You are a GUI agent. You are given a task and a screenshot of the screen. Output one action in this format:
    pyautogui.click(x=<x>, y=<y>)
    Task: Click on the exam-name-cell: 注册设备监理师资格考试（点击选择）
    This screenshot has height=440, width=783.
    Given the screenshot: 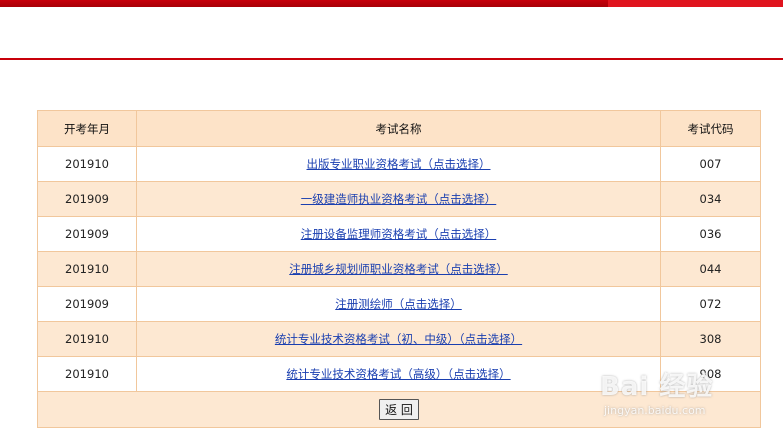 What is the action you would take?
    pyautogui.click(x=398, y=234)
    